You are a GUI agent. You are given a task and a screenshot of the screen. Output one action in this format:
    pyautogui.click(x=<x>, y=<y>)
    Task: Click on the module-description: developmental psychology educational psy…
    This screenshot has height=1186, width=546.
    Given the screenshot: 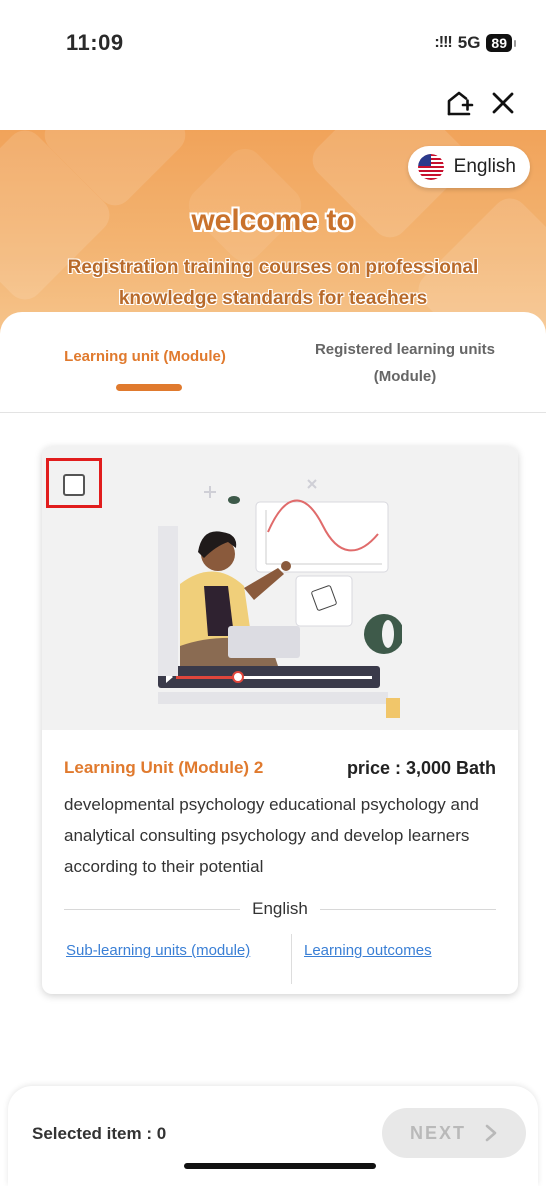 What is the action you would take?
    pyautogui.click(x=271, y=835)
    